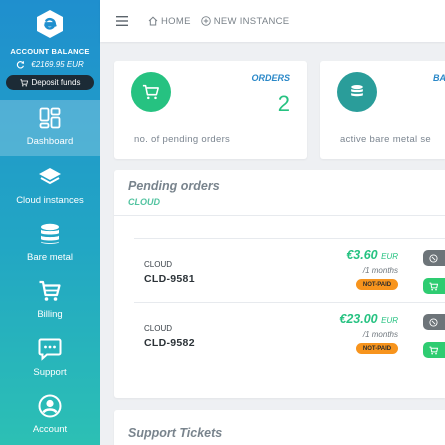 This screenshot has height=445, width=445. What do you see at coordinates (144, 202) in the screenshot?
I see `pending-orders-subtitle: CLOUD` at bounding box center [144, 202].